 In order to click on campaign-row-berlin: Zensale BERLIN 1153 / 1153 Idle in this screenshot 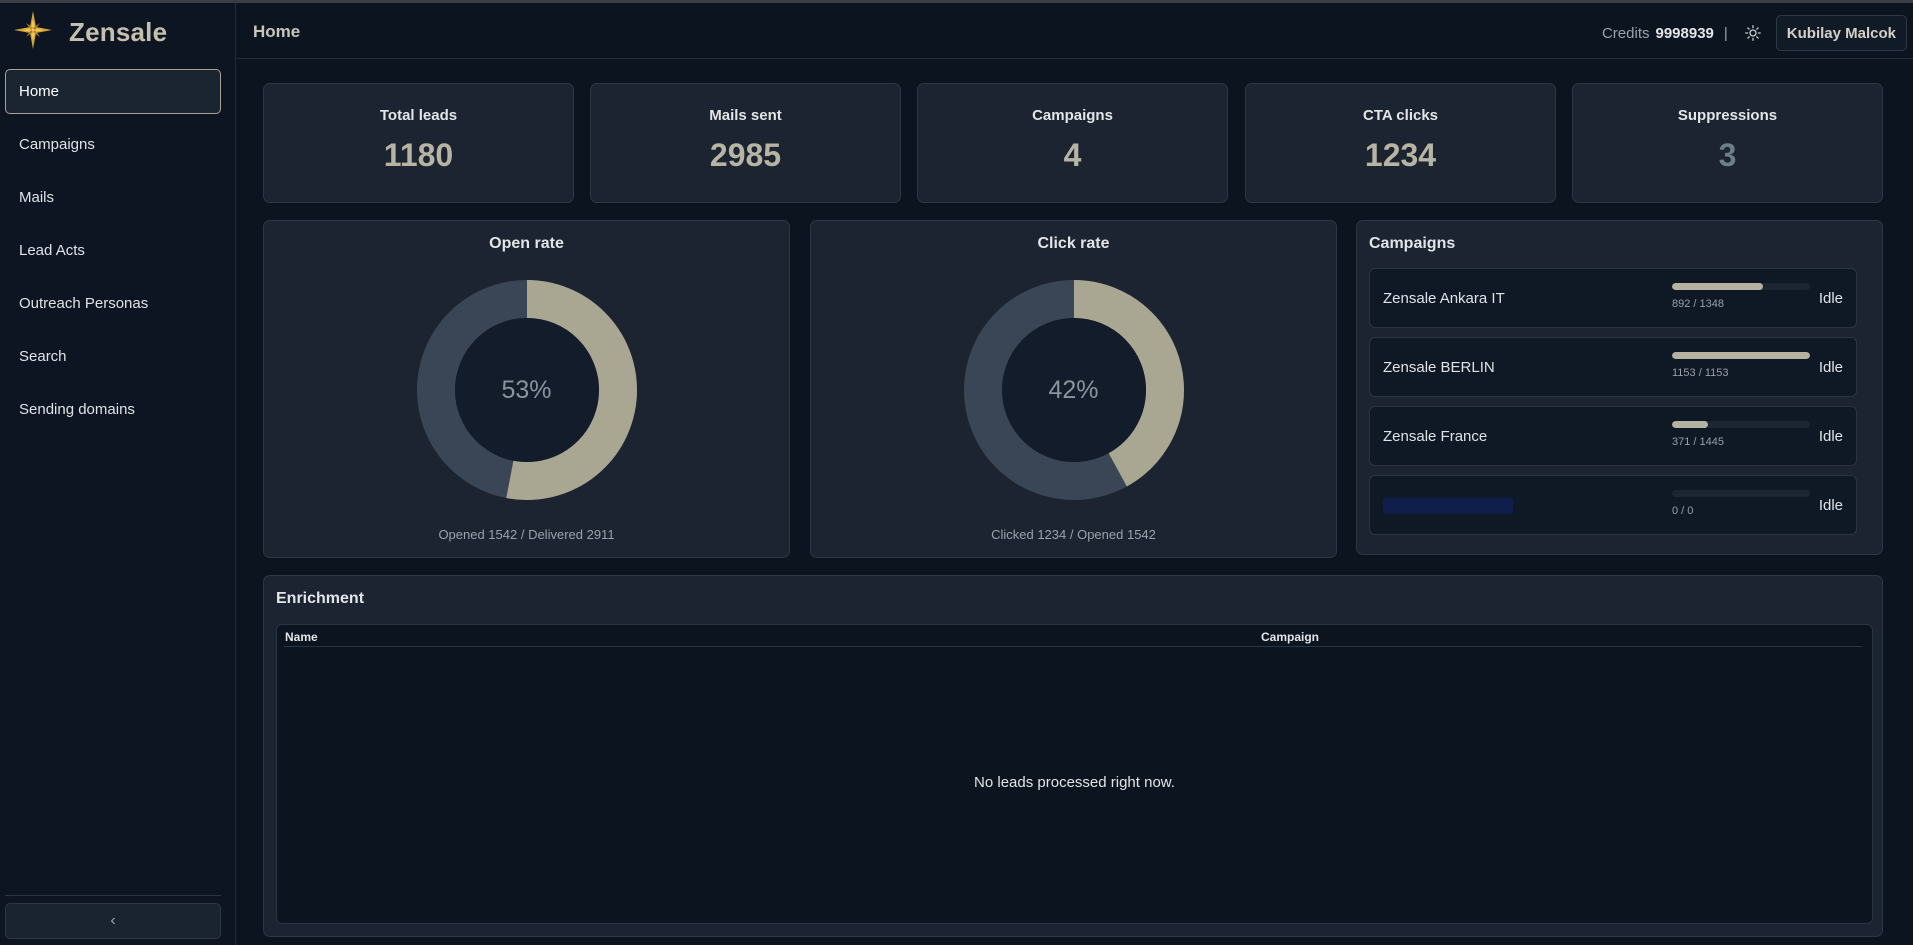, I will do `click(1613, 367)`.